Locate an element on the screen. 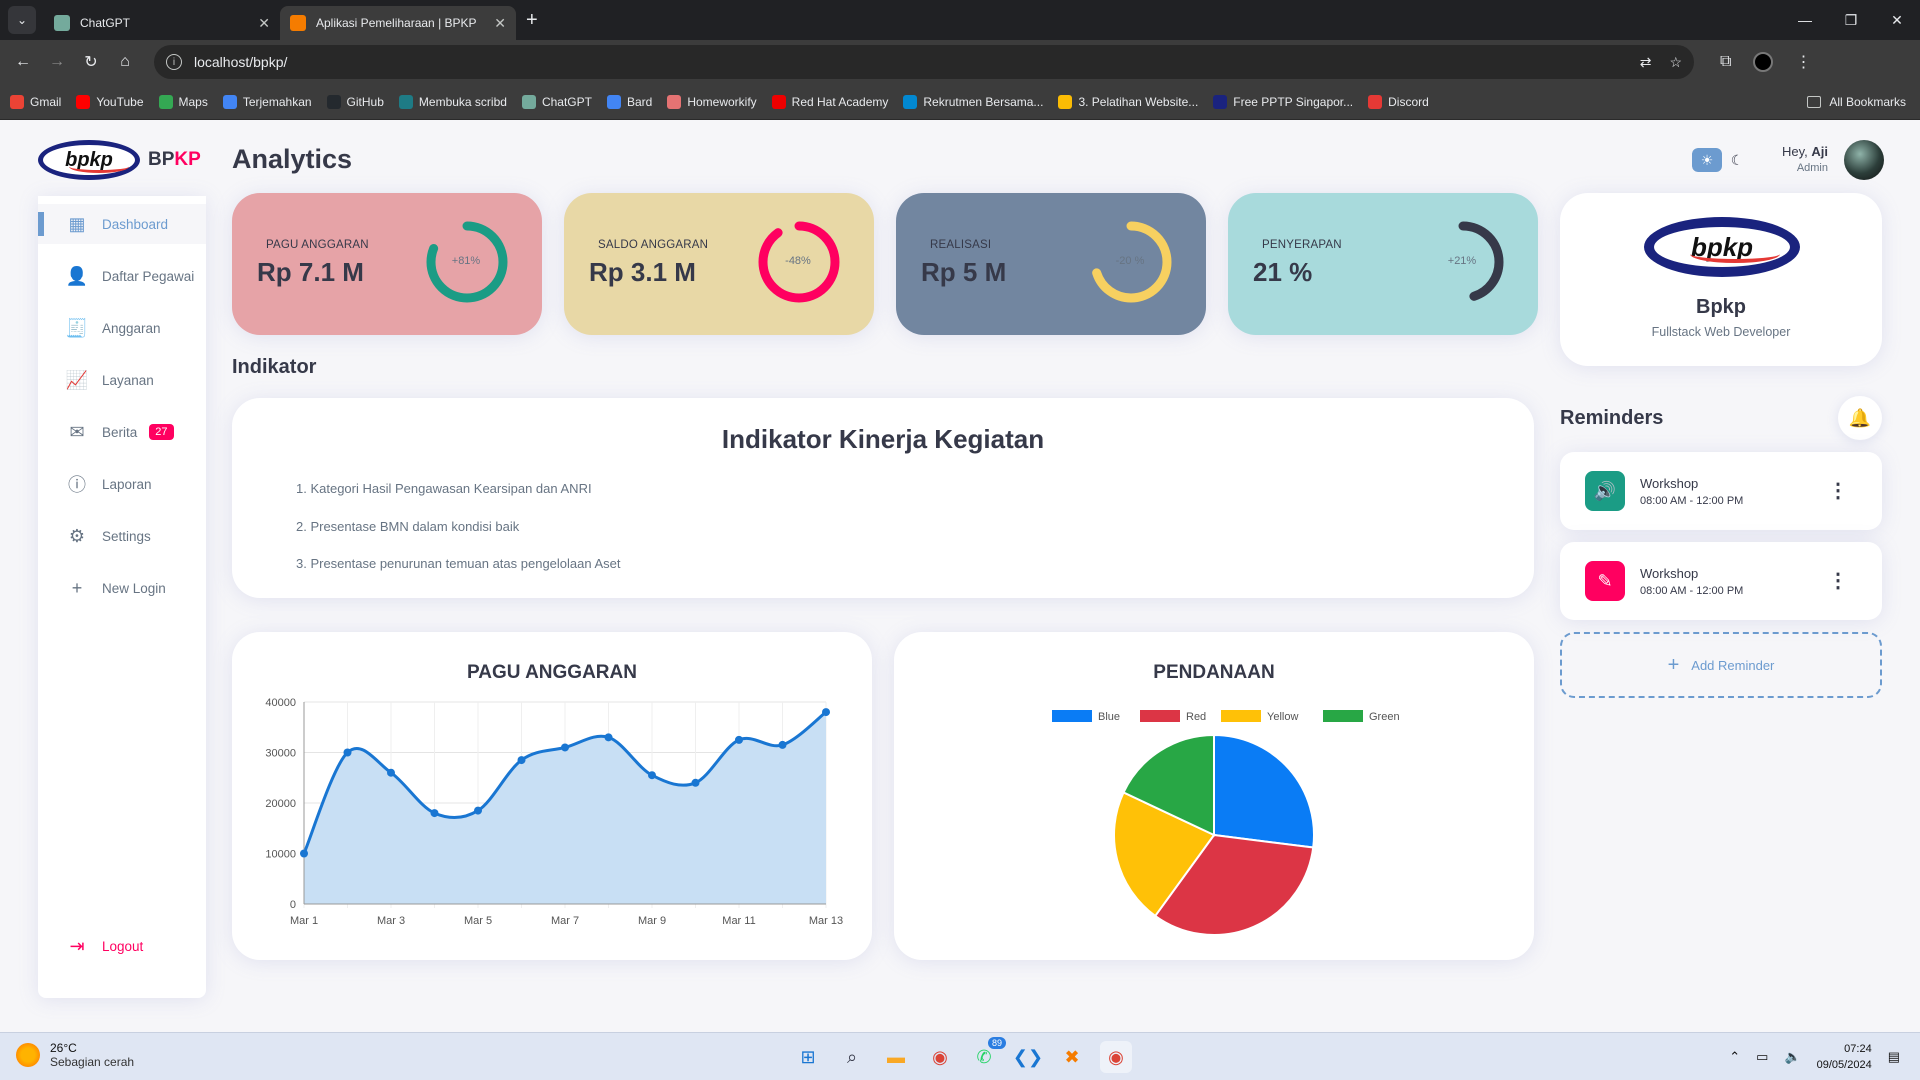 The width and height of the screenshot is (1920, 1080). reminders-title: Reminders is located at coordinates (1612, 418).